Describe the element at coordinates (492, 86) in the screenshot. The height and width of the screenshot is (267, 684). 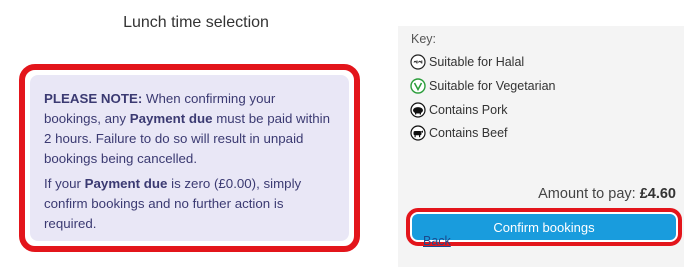
I see `key-item-label: Suitable for Vegetarian` at that location.